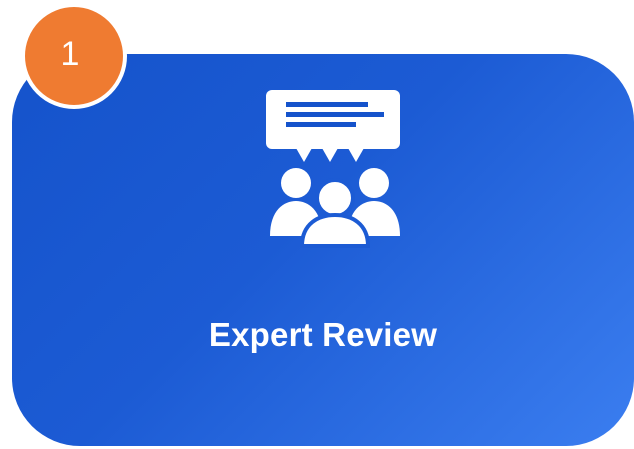 This screenshot has width=634, height=449. What do you see at coordinates (335, 208) in the screenshot?
I see `people-group-icon` at bounding box center [335, 208].